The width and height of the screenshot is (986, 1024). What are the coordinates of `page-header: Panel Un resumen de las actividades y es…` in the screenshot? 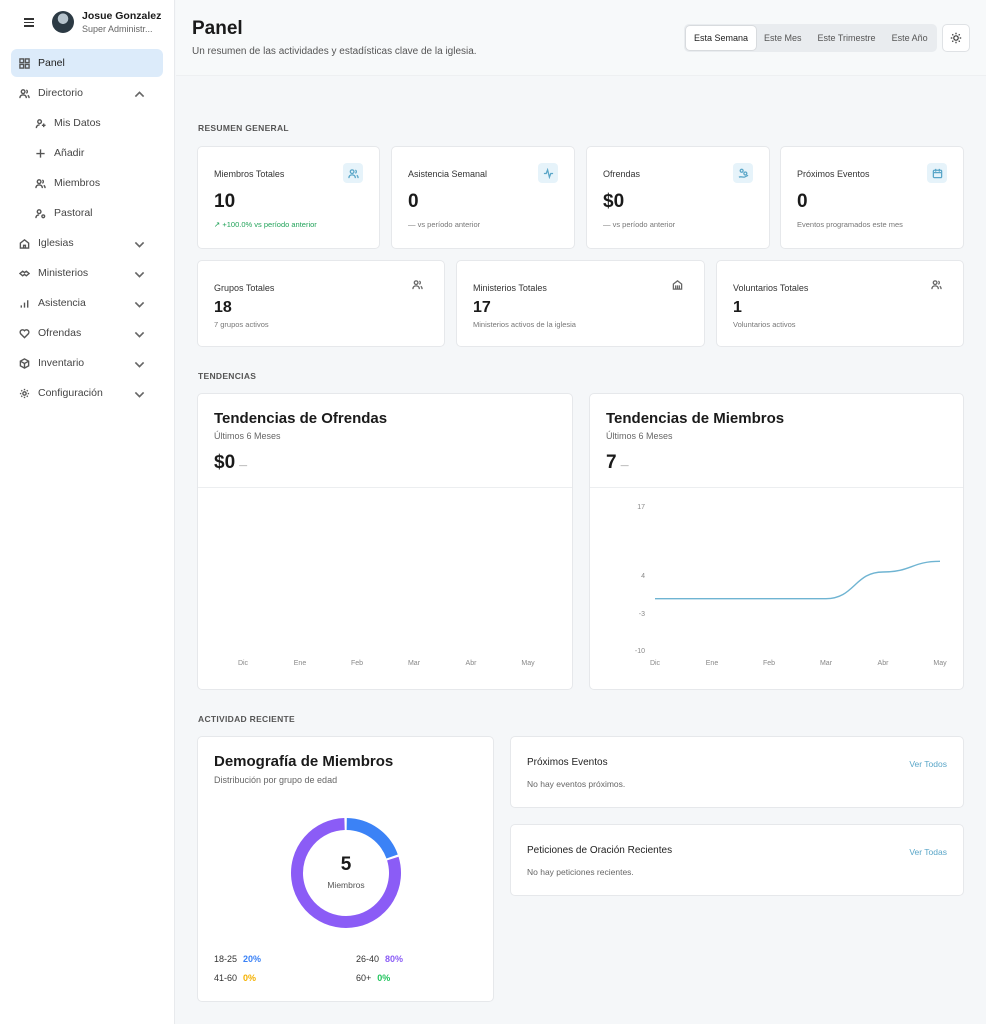 It's located at (581, 38).